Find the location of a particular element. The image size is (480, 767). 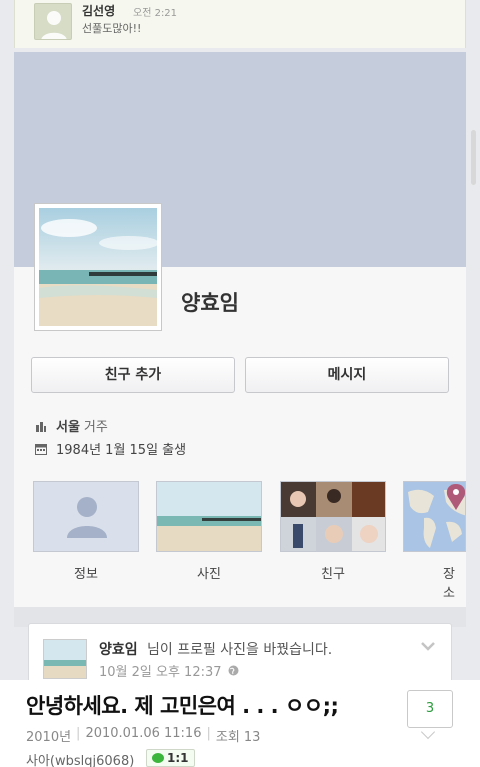

story-text: 님이 프로필 사진을 바꿨습니다. is located at coordinates (240, 650).